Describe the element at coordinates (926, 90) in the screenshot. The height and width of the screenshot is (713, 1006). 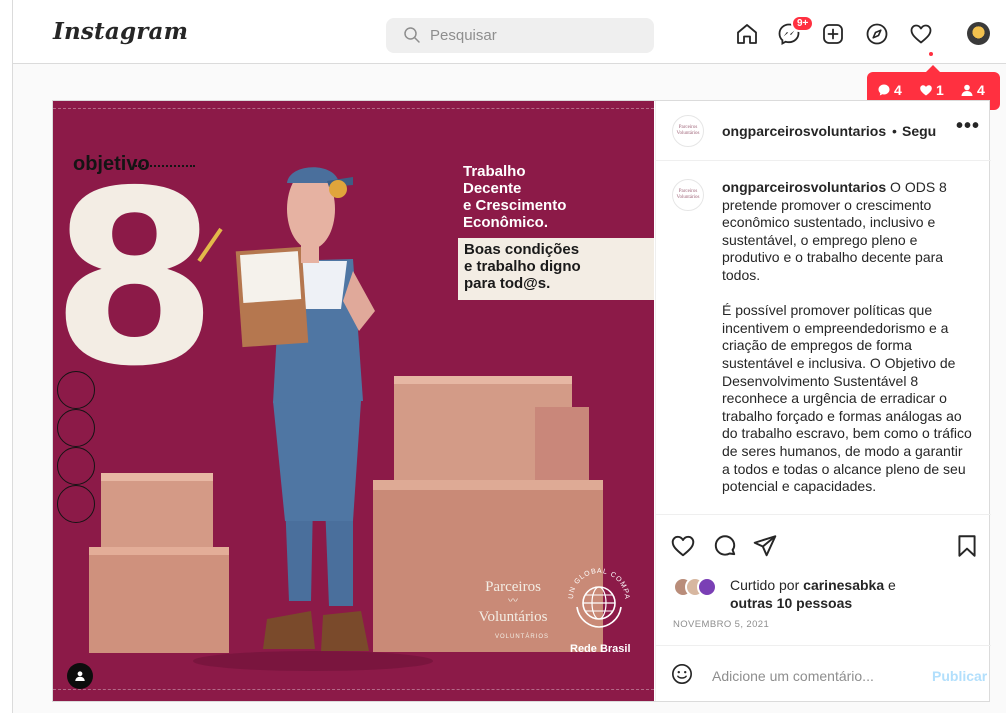
I see `heart-icon` at that location.